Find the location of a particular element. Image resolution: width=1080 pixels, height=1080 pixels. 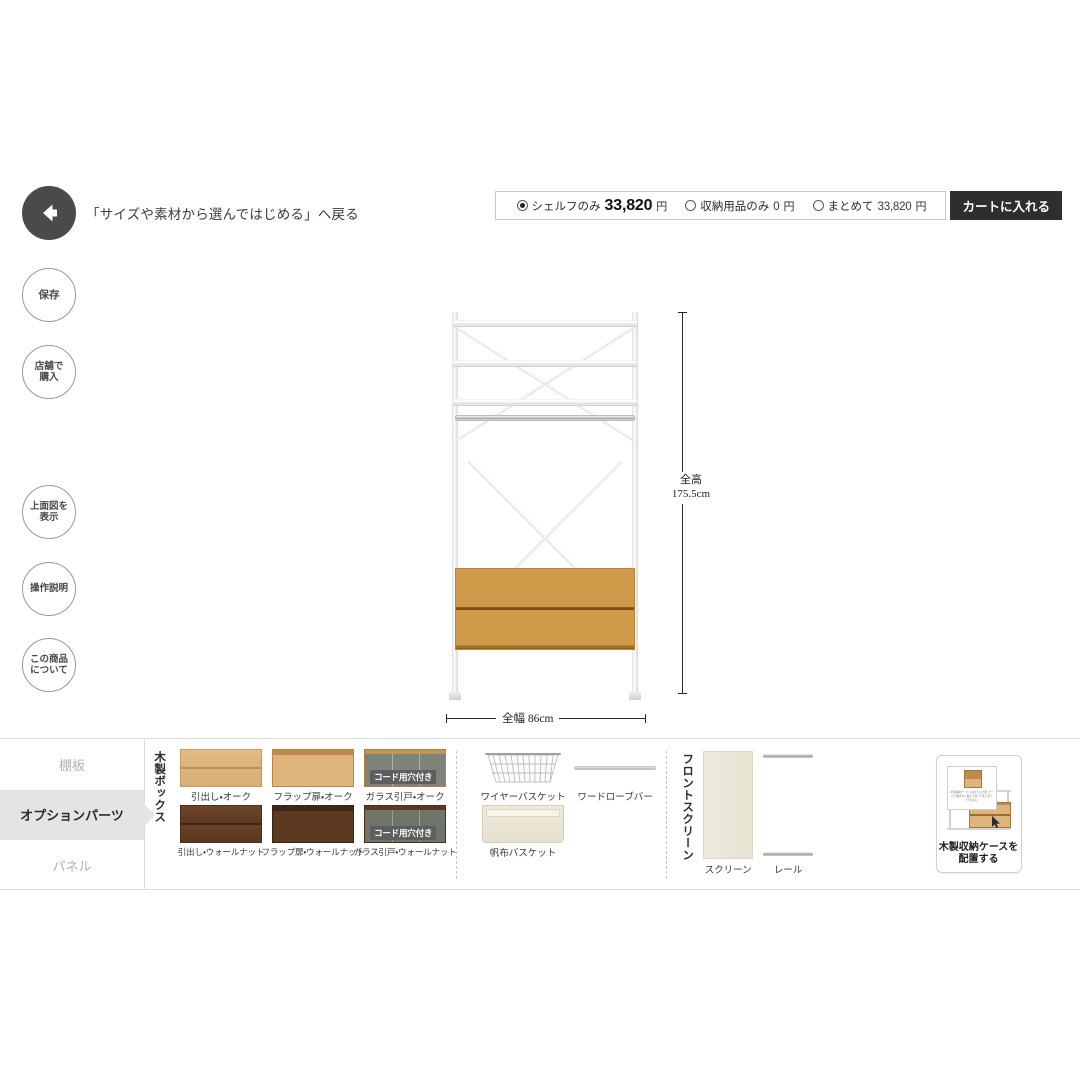

place-wooden-case-label: 木製収納ケースを 配置する is located at coordinates (979, 854).